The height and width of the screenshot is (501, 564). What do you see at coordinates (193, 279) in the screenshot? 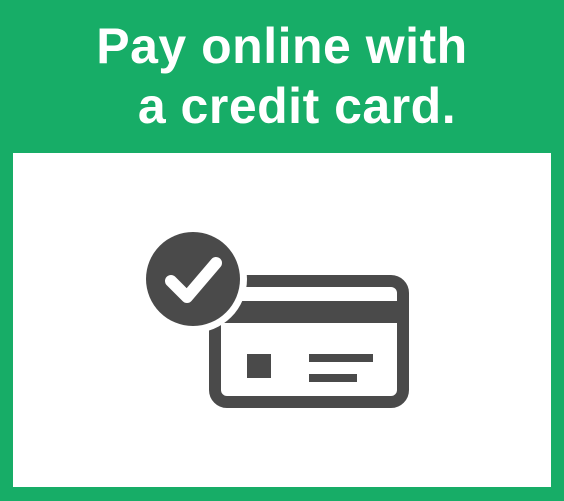
I see `checkmark-badge-icon` at bounding box center [193, 279].